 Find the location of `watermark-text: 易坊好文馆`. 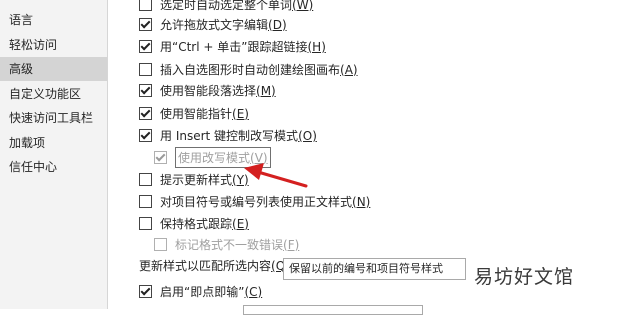

watermark-text: 易坊好文馆 is located at coordinates (524, 277).